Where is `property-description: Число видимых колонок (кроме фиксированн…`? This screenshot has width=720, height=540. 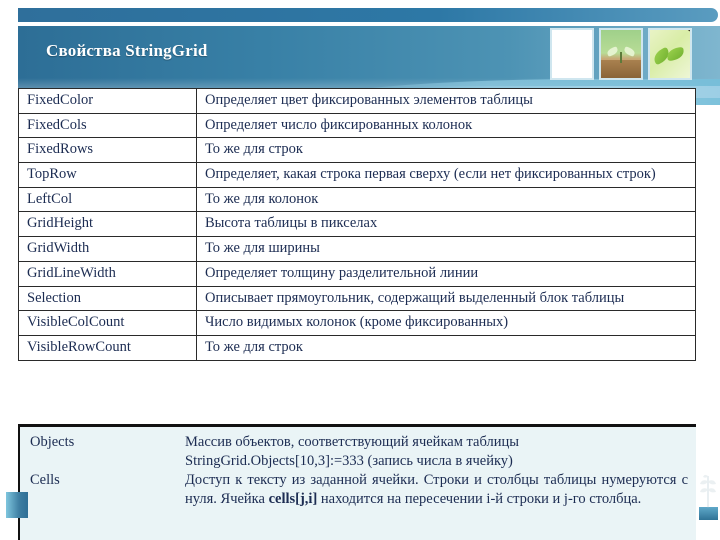 property-description: Число видимых колонок (кроме фиксированн… is located at coordinates (446, 323).